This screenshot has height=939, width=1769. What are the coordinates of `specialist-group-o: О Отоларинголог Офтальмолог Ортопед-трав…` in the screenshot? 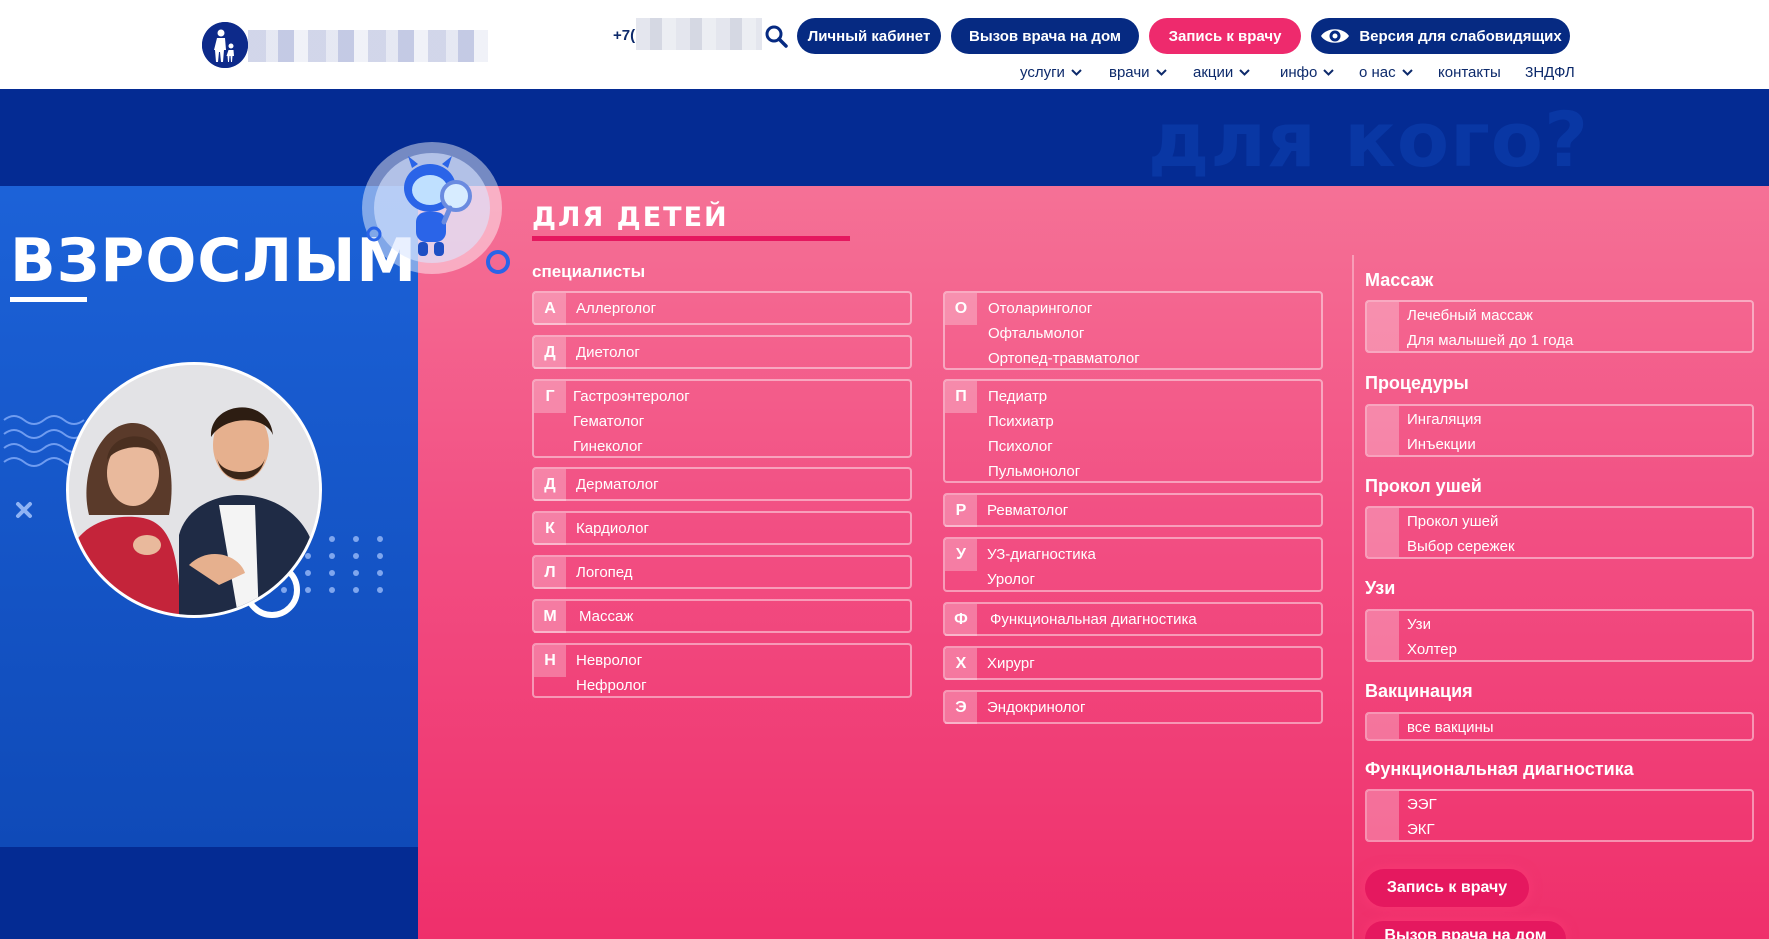 It's located at (1133, 330).